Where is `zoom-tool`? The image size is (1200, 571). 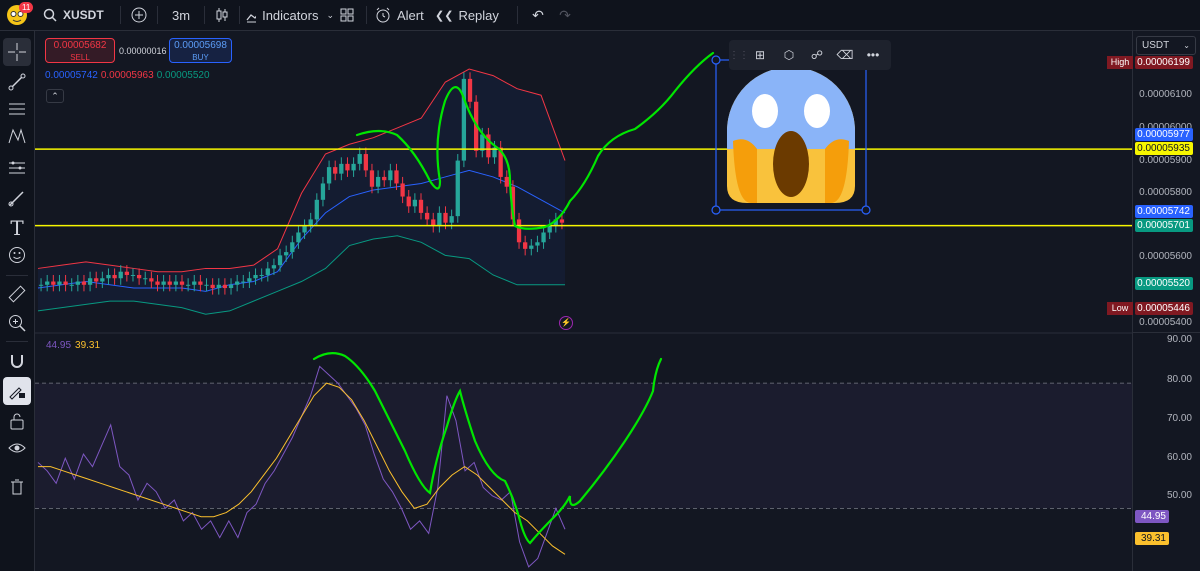 zoom-tool is located at coordinates (17, 323).